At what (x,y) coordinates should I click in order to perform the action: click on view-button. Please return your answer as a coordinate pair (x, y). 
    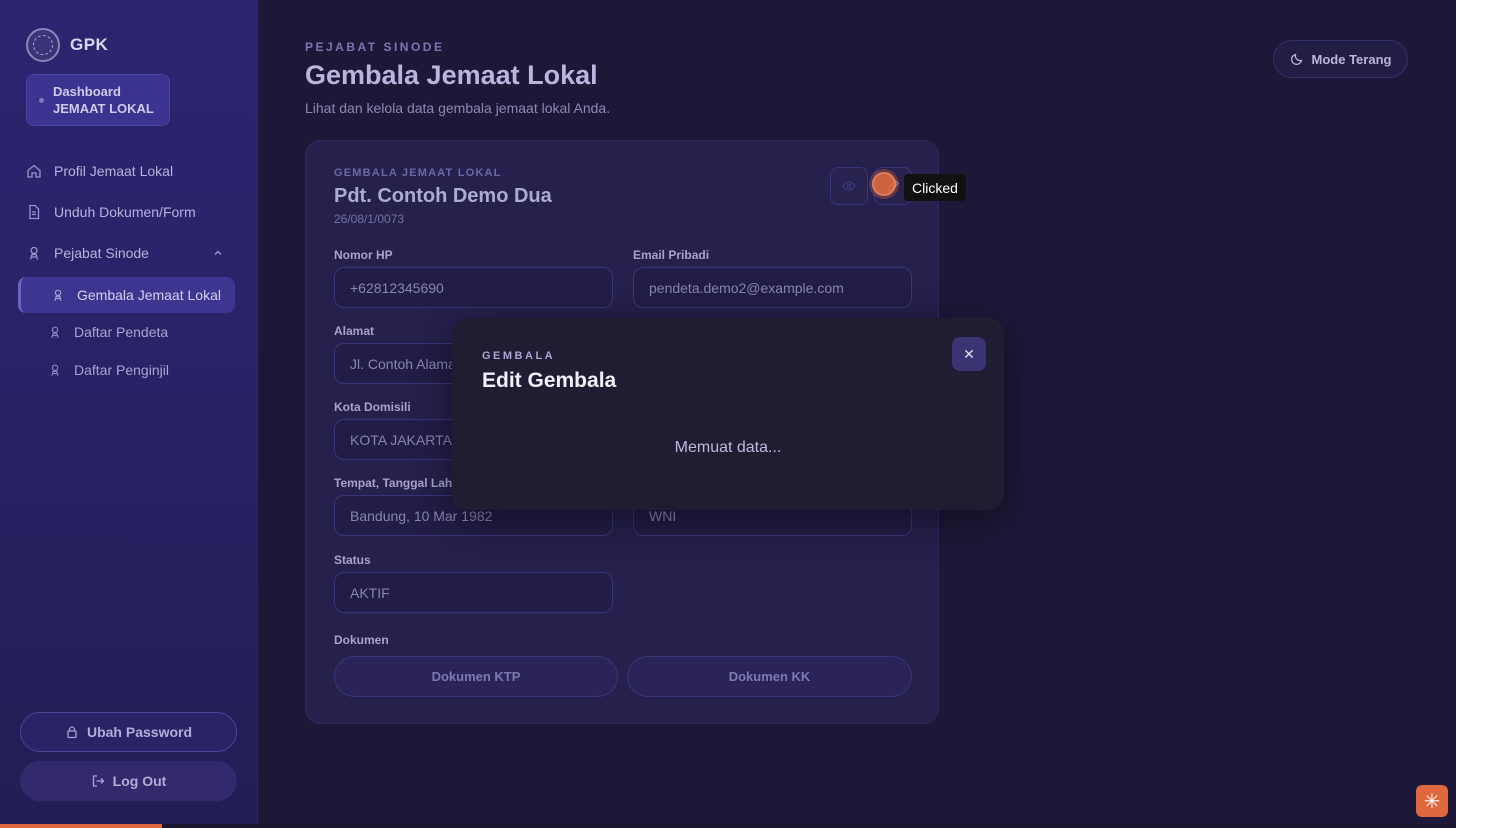
    Looking at the image, I should click on (849, 186).